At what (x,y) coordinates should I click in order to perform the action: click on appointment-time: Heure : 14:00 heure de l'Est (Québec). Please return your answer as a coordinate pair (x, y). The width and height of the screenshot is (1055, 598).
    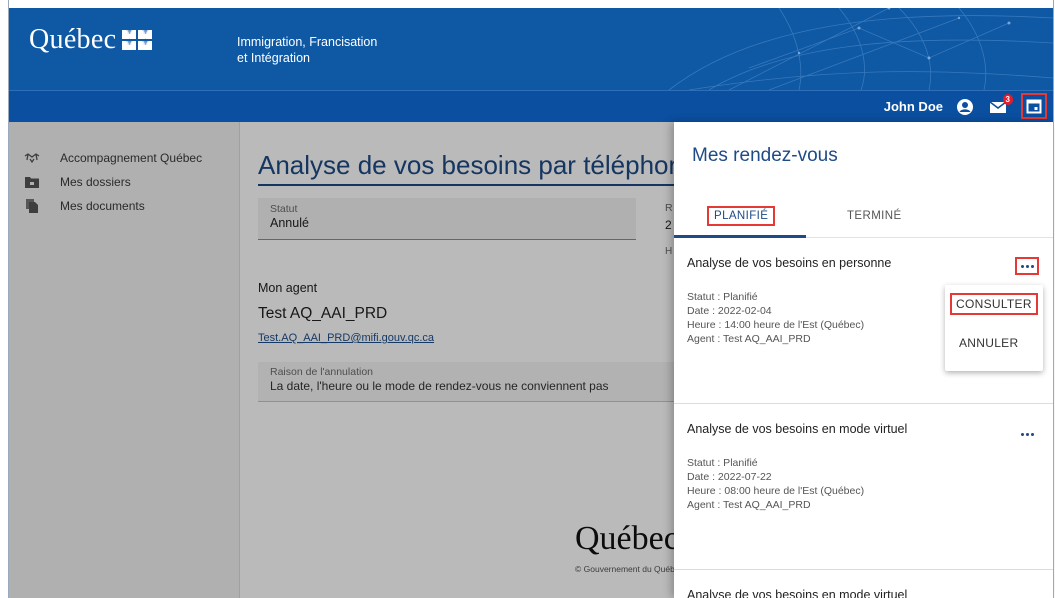
    Looking at the image, I should click on (776, 325).